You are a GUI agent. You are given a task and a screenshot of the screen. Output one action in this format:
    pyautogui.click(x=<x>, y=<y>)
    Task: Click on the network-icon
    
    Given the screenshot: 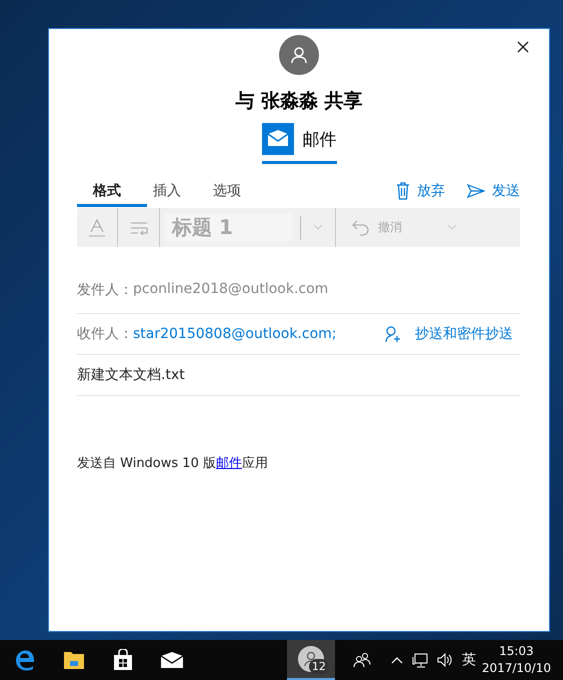 What is the action you would take?
    pyautogui.click(x=420, y=660)
    